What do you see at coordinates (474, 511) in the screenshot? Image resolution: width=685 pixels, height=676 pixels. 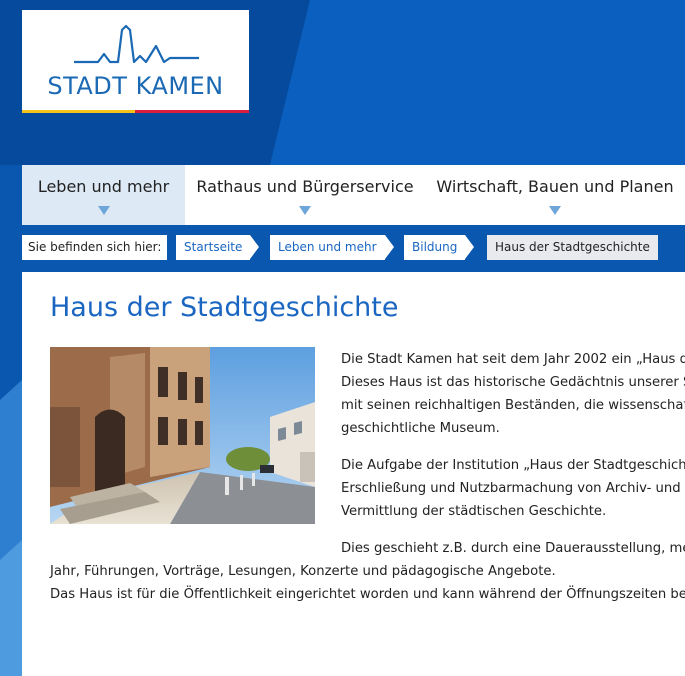 I see `text-line: Vermittlung der städtischen Geschichte.` at bounding box center [474, 511].